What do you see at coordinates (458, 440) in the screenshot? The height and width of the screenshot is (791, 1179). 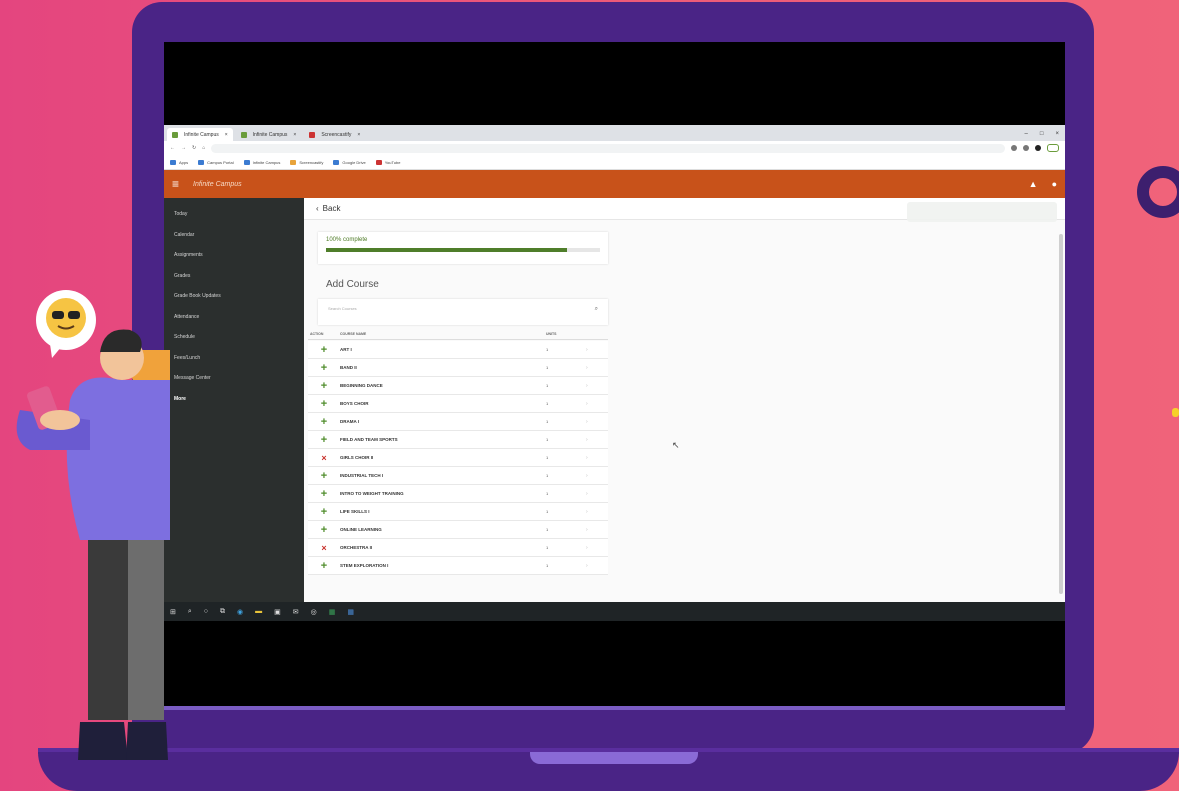 I see `table-row: + FIELD AND TEAM SPORTS 1 ›` at bounding box center [458, 440].